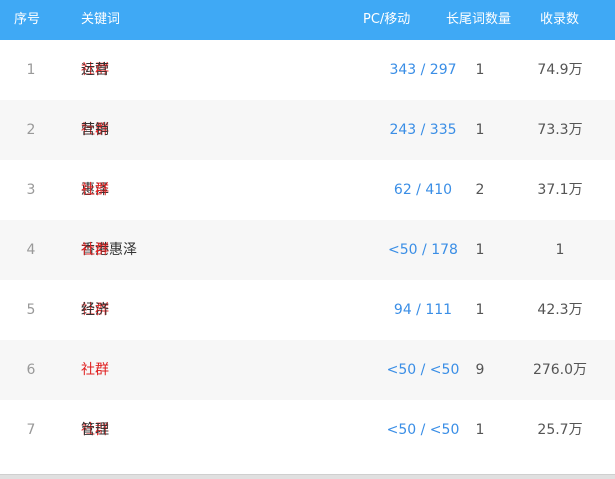 This screenshot has height=479, width=615. Describe the element at coordinates (307, 190) in the screenshot. I see `table-row: 3 惠泽 社群 62 / 410 2 37.1万` at that location.